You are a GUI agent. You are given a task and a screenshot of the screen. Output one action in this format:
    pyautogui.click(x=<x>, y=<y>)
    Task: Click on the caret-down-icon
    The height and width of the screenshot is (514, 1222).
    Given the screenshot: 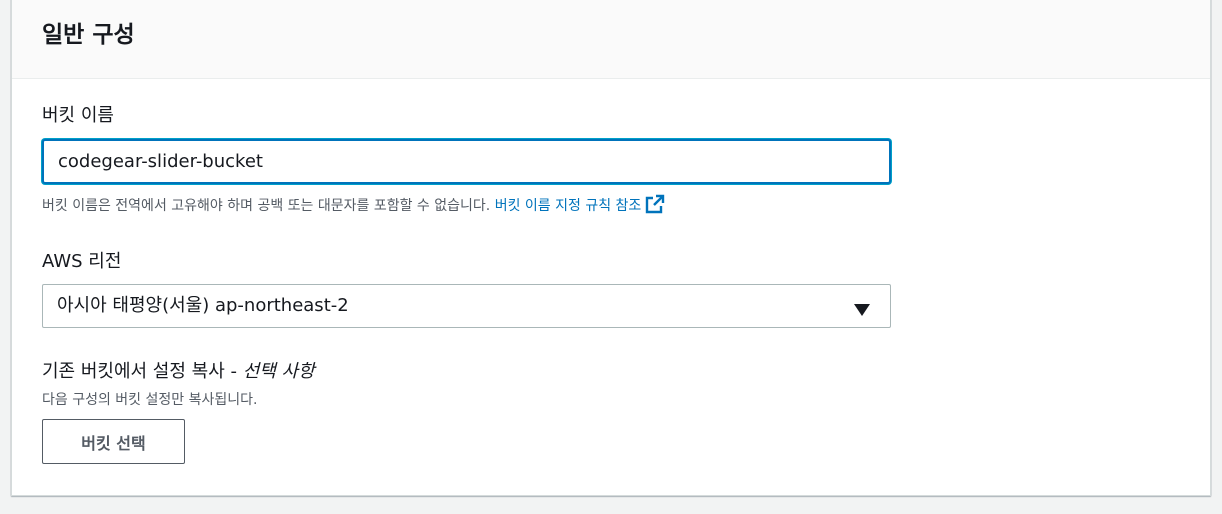 What is the action you would take?
    pyautogui.click(x=862, y=310)
    